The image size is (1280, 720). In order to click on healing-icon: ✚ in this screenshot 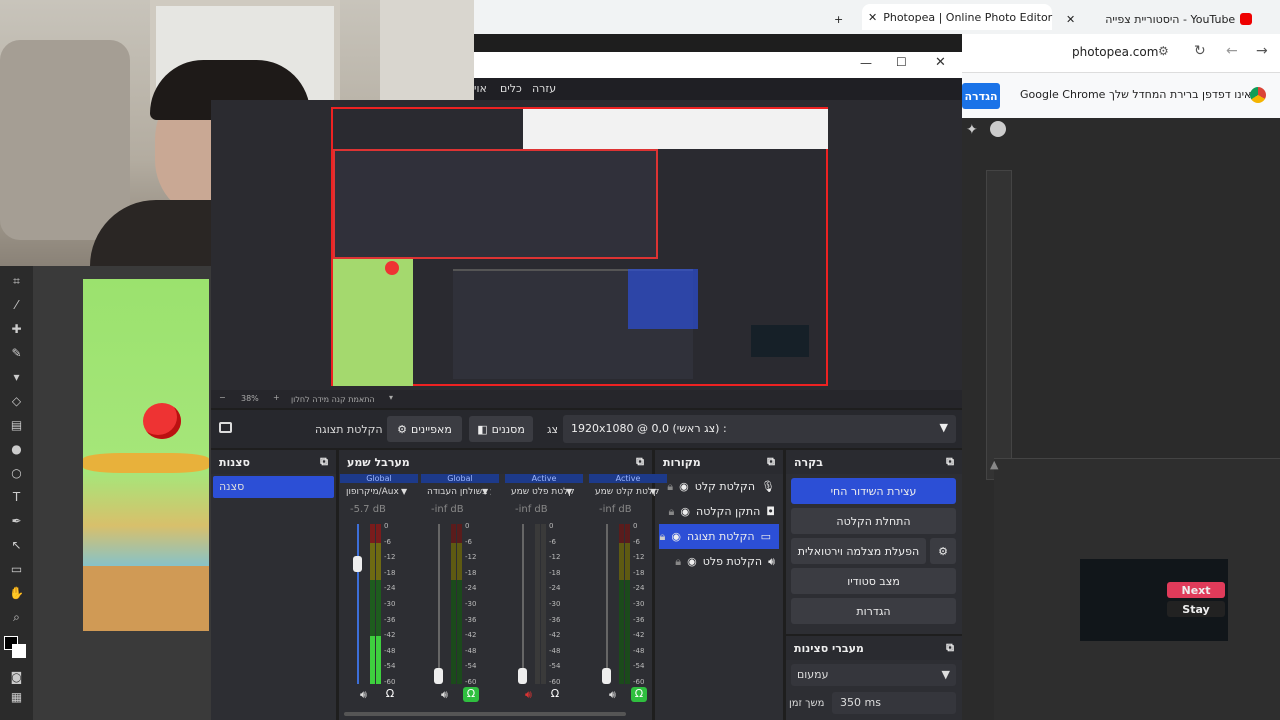, I will do `click(16, 329)`.